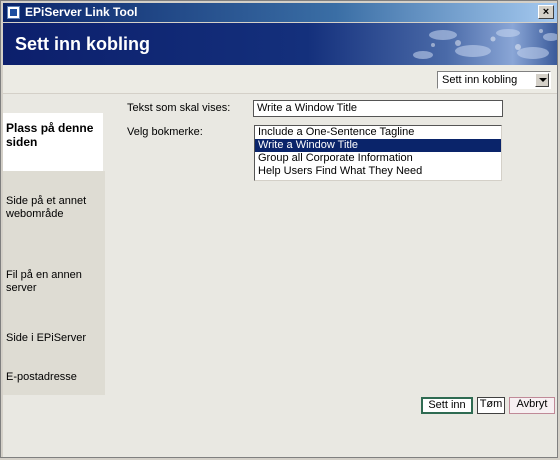 The height and width of the screenshot is (460, 560). What do you see at coordinates (165, 132) in the screenshot?
I see `bookmark-label: Velg bokmerke:` at bounding box center [165, 132].